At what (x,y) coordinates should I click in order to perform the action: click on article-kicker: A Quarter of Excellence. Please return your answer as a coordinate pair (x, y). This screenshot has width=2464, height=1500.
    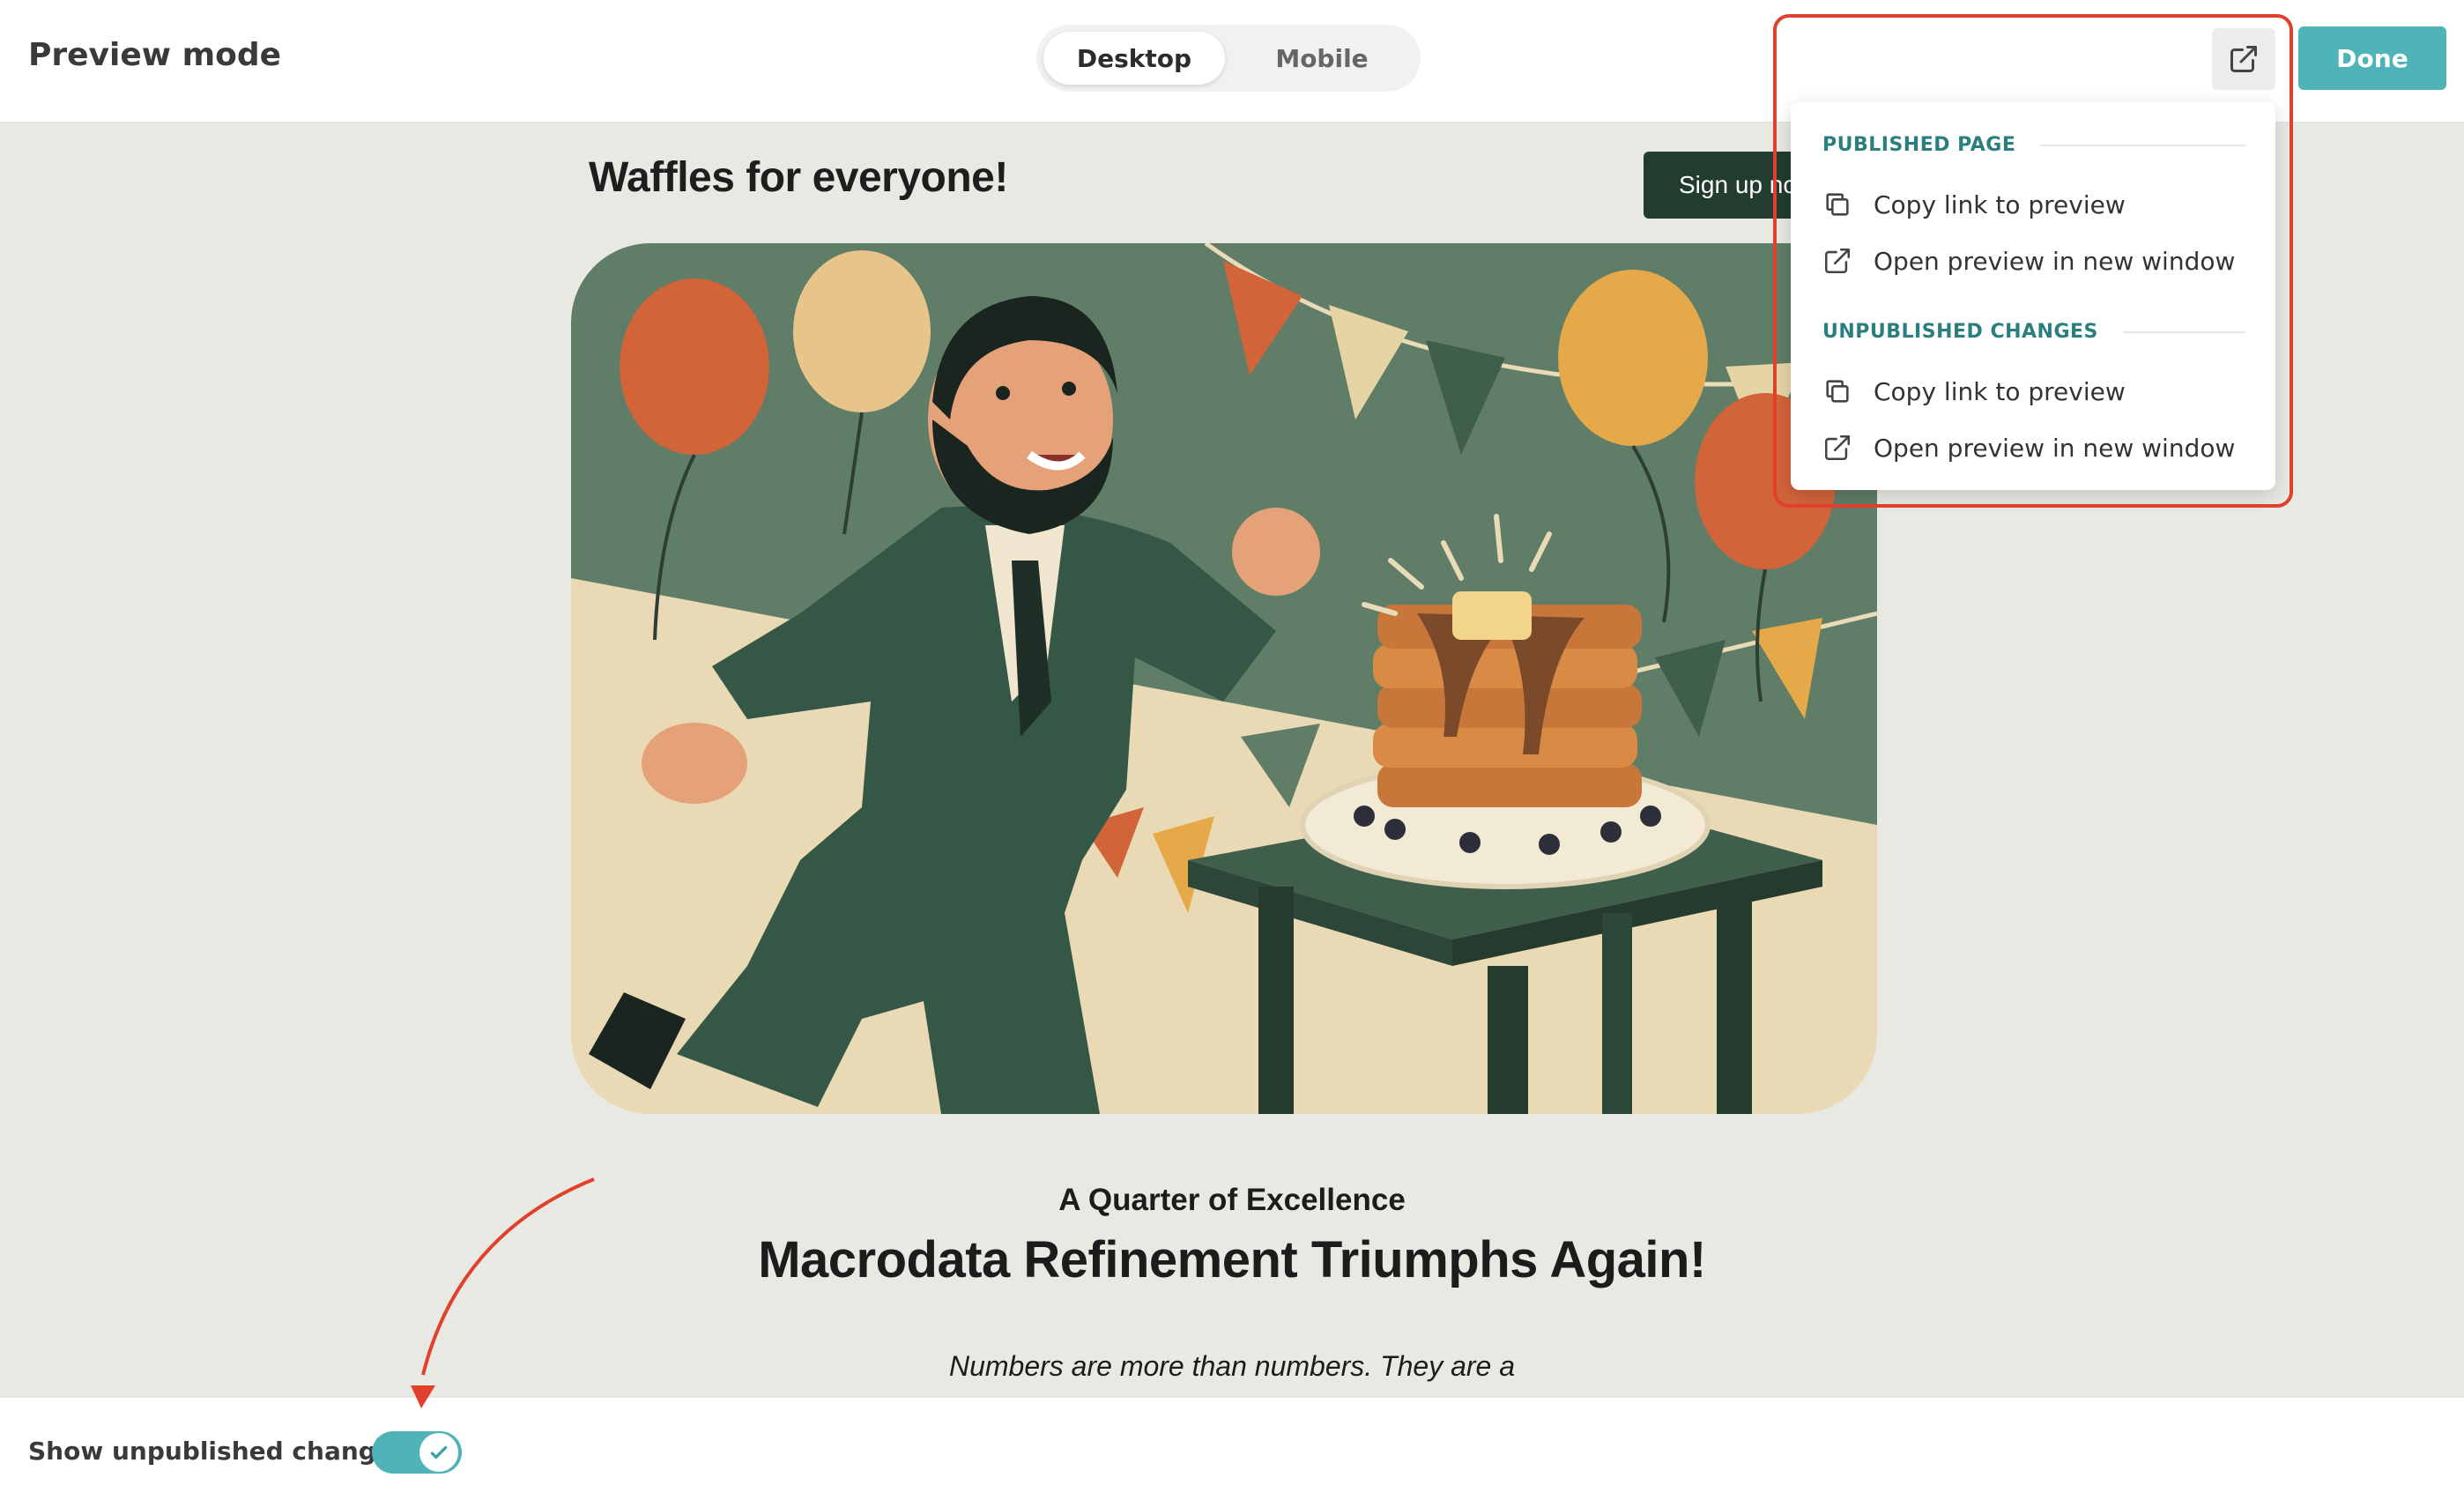
    Looking at the image, I should click on (1232, 1200).